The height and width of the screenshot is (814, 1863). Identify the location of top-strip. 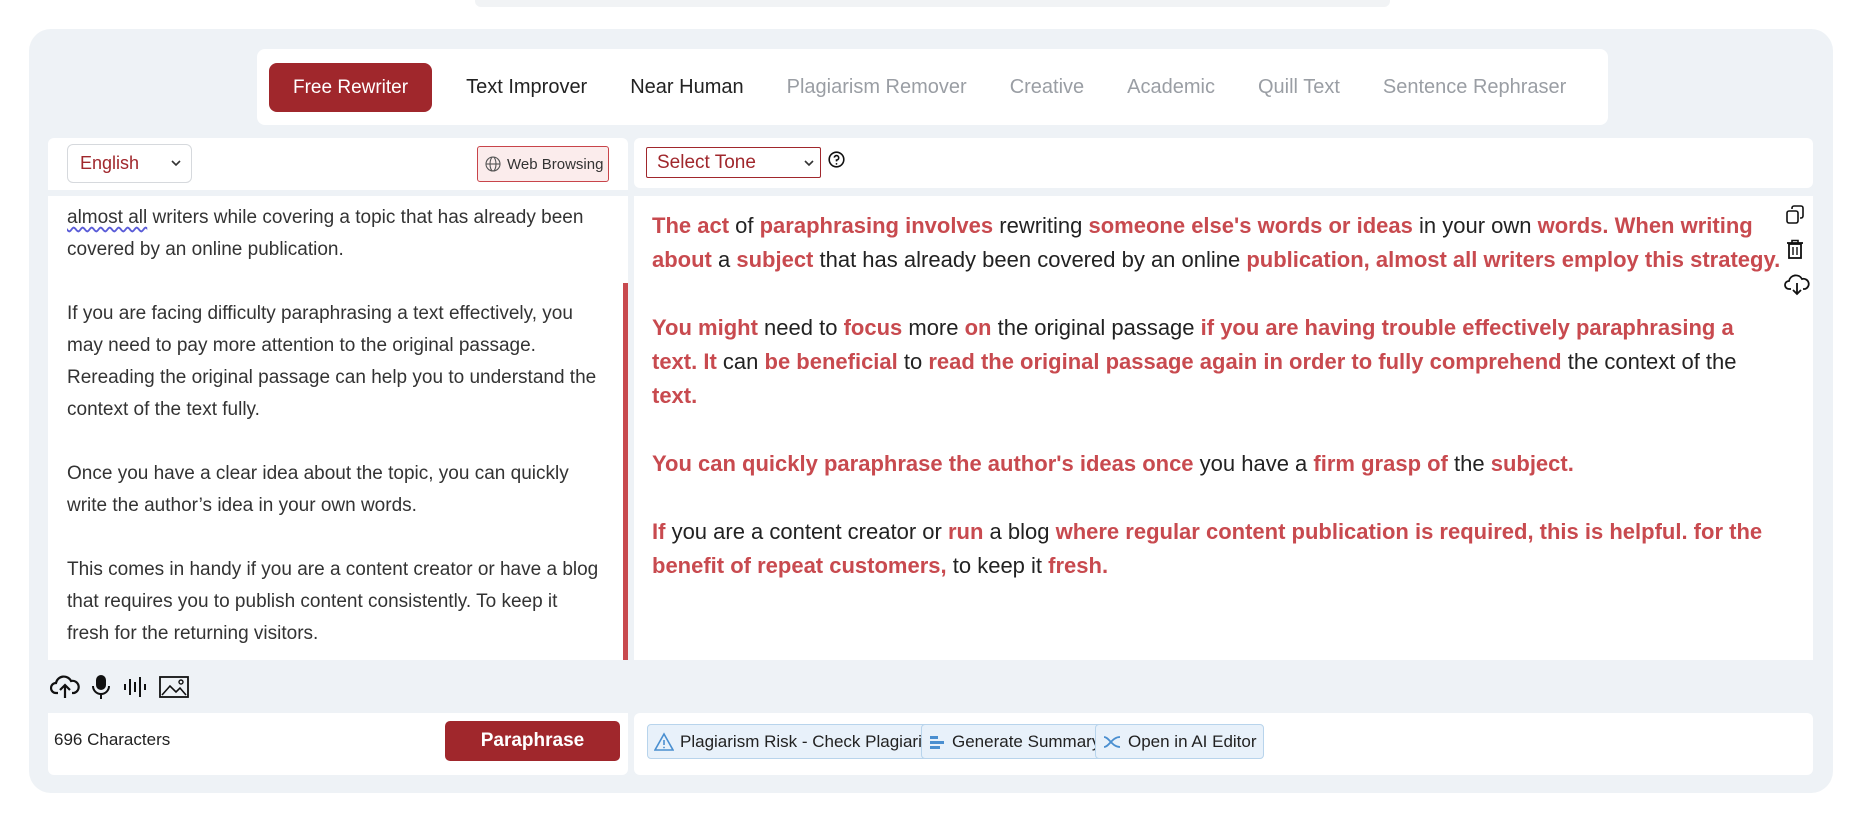
(932, 3).